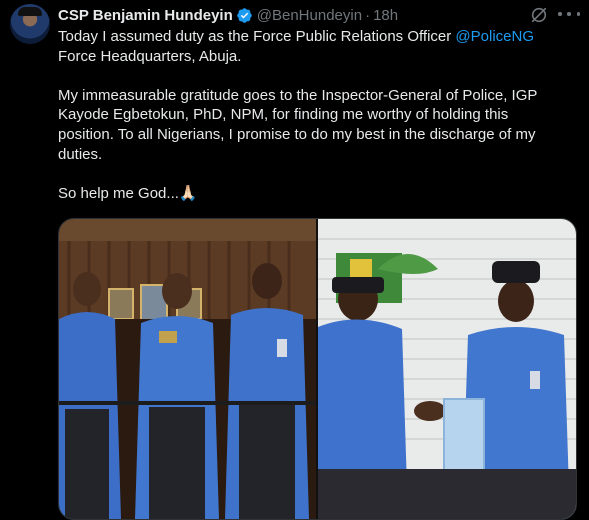  What do you see at coordinates (30, 24) in the screenshot?
I see `author-avatar` at bounding box center [30, 24].